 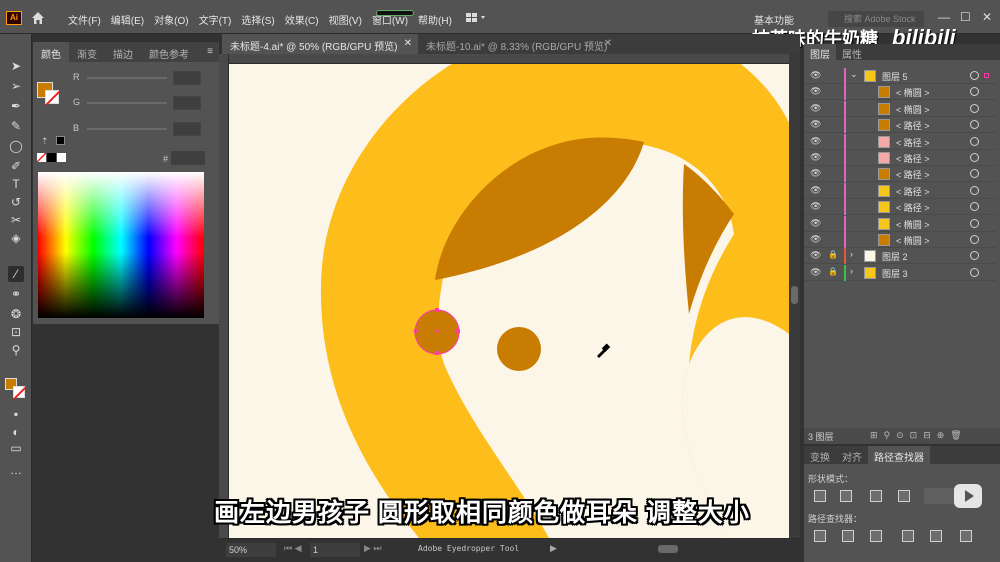 What do you see at coordinates (833, 271) in the screenshot?
I see `lock-icon: 🔒` at bounding box center [833, 271].